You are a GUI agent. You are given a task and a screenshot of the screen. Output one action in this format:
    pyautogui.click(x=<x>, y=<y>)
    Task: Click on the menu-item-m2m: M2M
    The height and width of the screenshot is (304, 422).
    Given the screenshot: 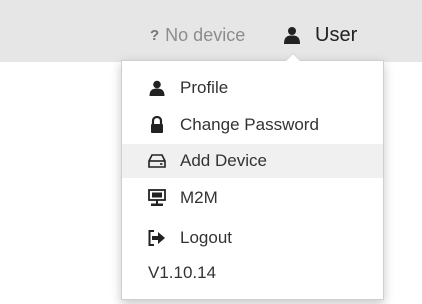 What is the action you would take?
    pyautogui.click(x=252, y=198)
    